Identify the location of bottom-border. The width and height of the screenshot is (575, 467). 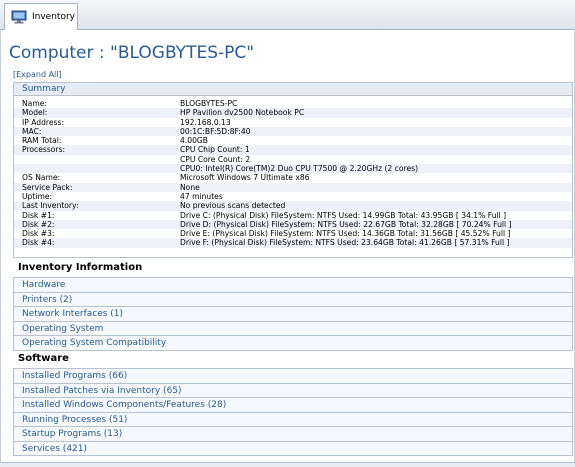
(287, 464).